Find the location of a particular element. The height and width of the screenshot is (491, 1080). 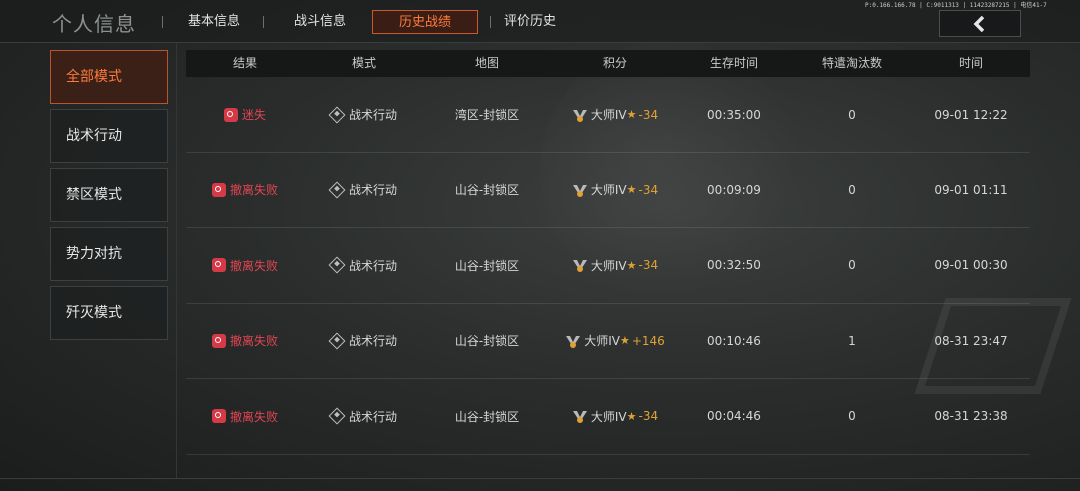

kills-cell: 1 is located at coordinates (852, 340).